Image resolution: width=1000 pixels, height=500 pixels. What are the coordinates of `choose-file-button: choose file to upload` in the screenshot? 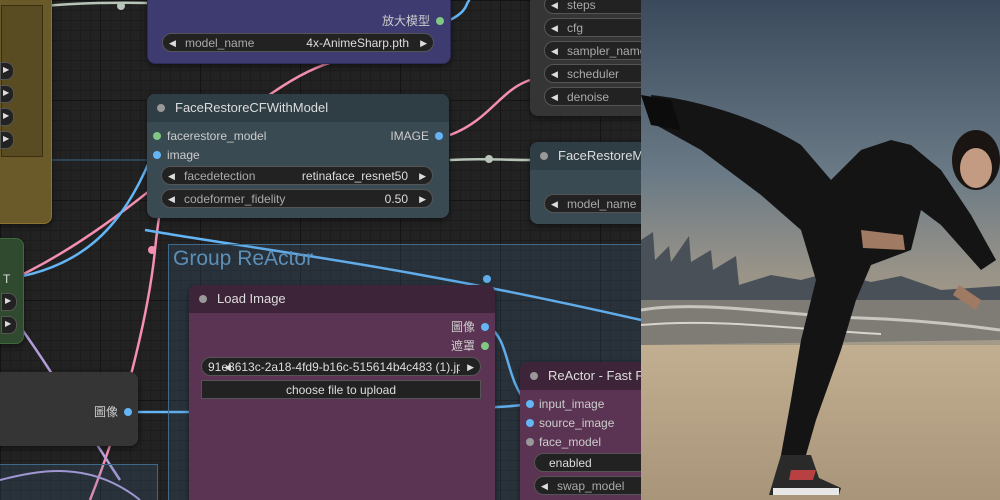 It's located at (341, 389).